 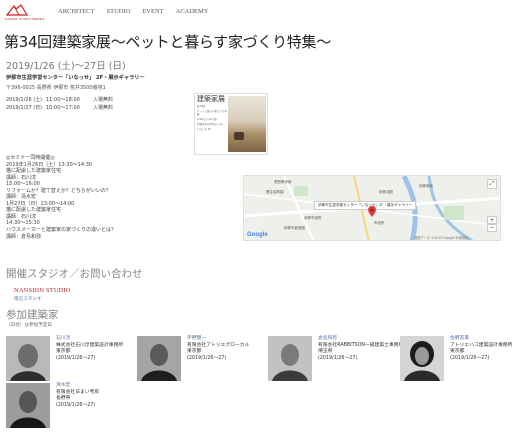 I want to click on flyer-headline: 建築家展, so click(x=211, y=99).